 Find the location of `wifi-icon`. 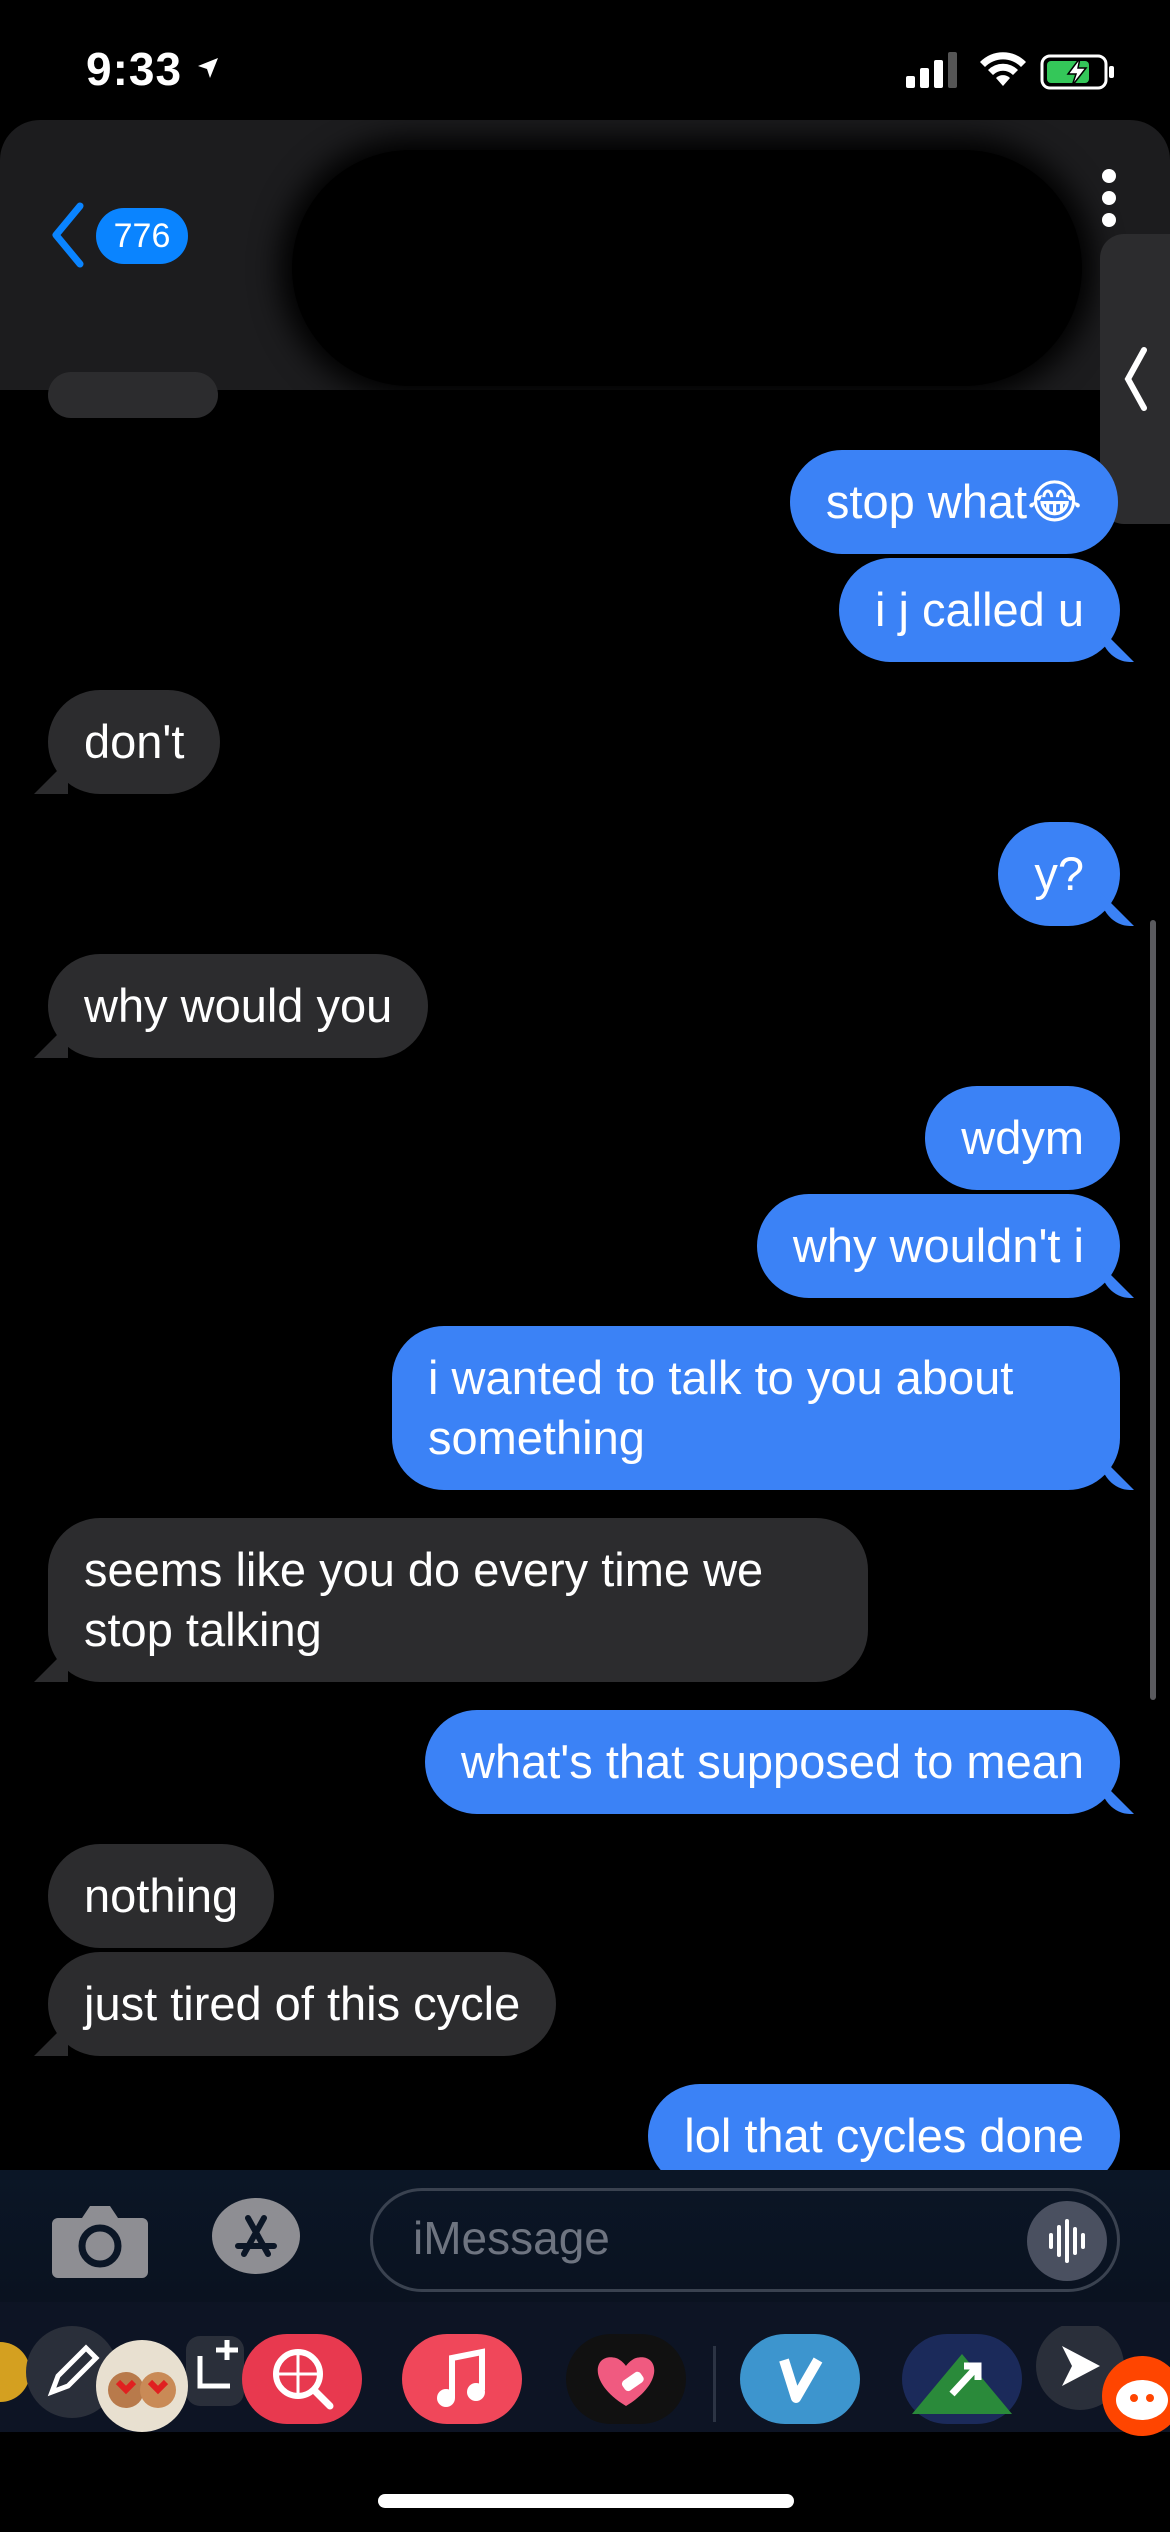

wifi-icon is located at coordinates (1003, 69).